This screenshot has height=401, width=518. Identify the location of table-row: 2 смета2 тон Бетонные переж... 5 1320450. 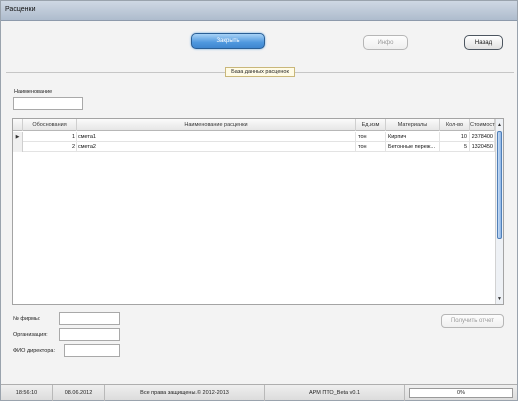
(254, 147).